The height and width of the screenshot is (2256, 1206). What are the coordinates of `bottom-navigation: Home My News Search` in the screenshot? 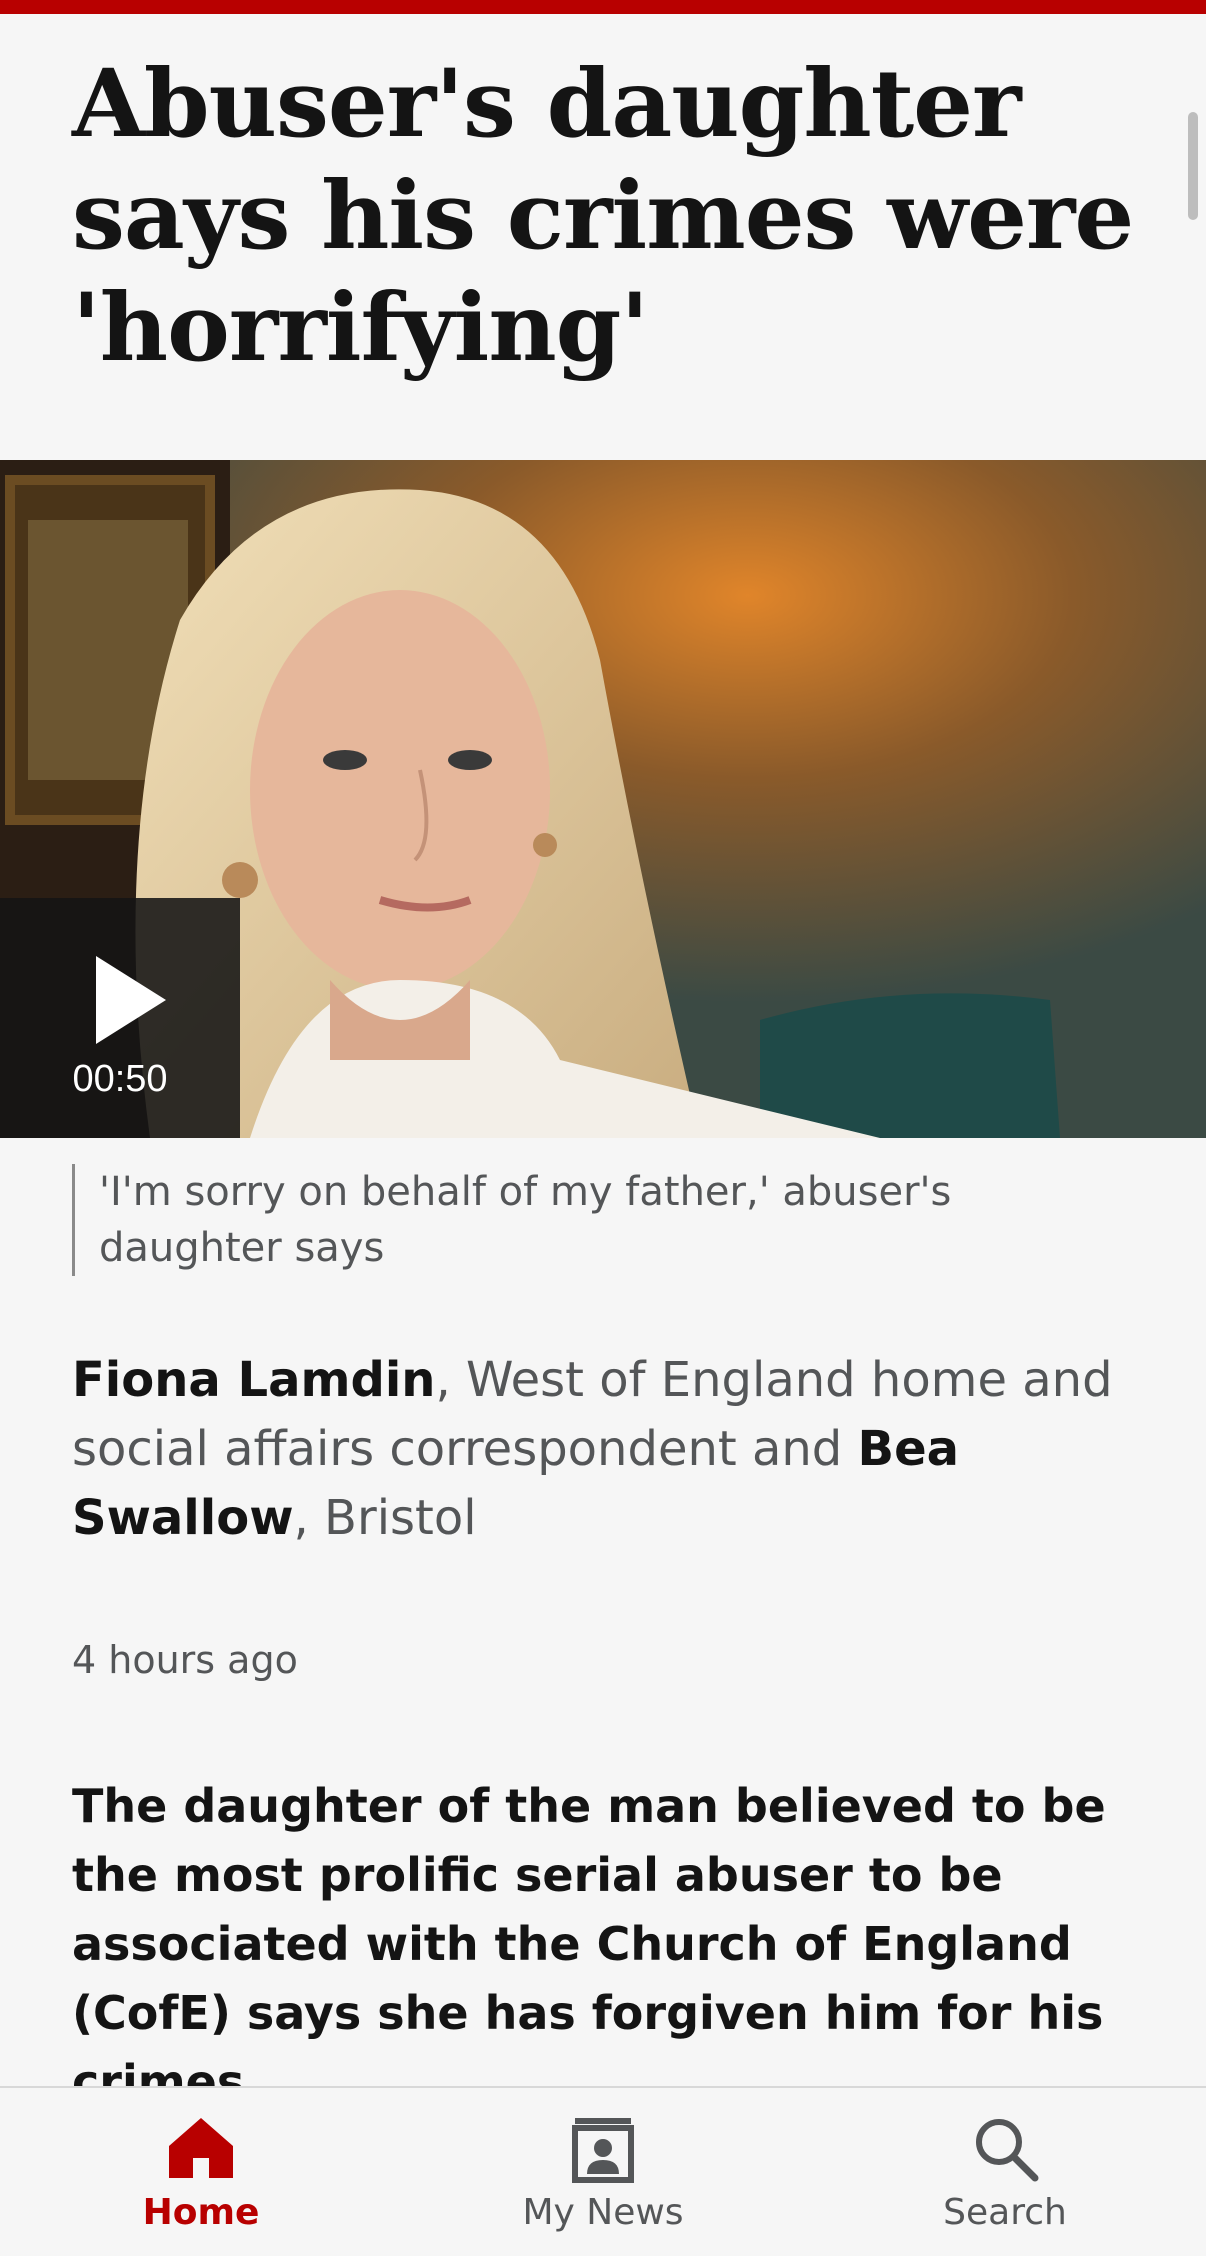 It's located at (603, 2171).